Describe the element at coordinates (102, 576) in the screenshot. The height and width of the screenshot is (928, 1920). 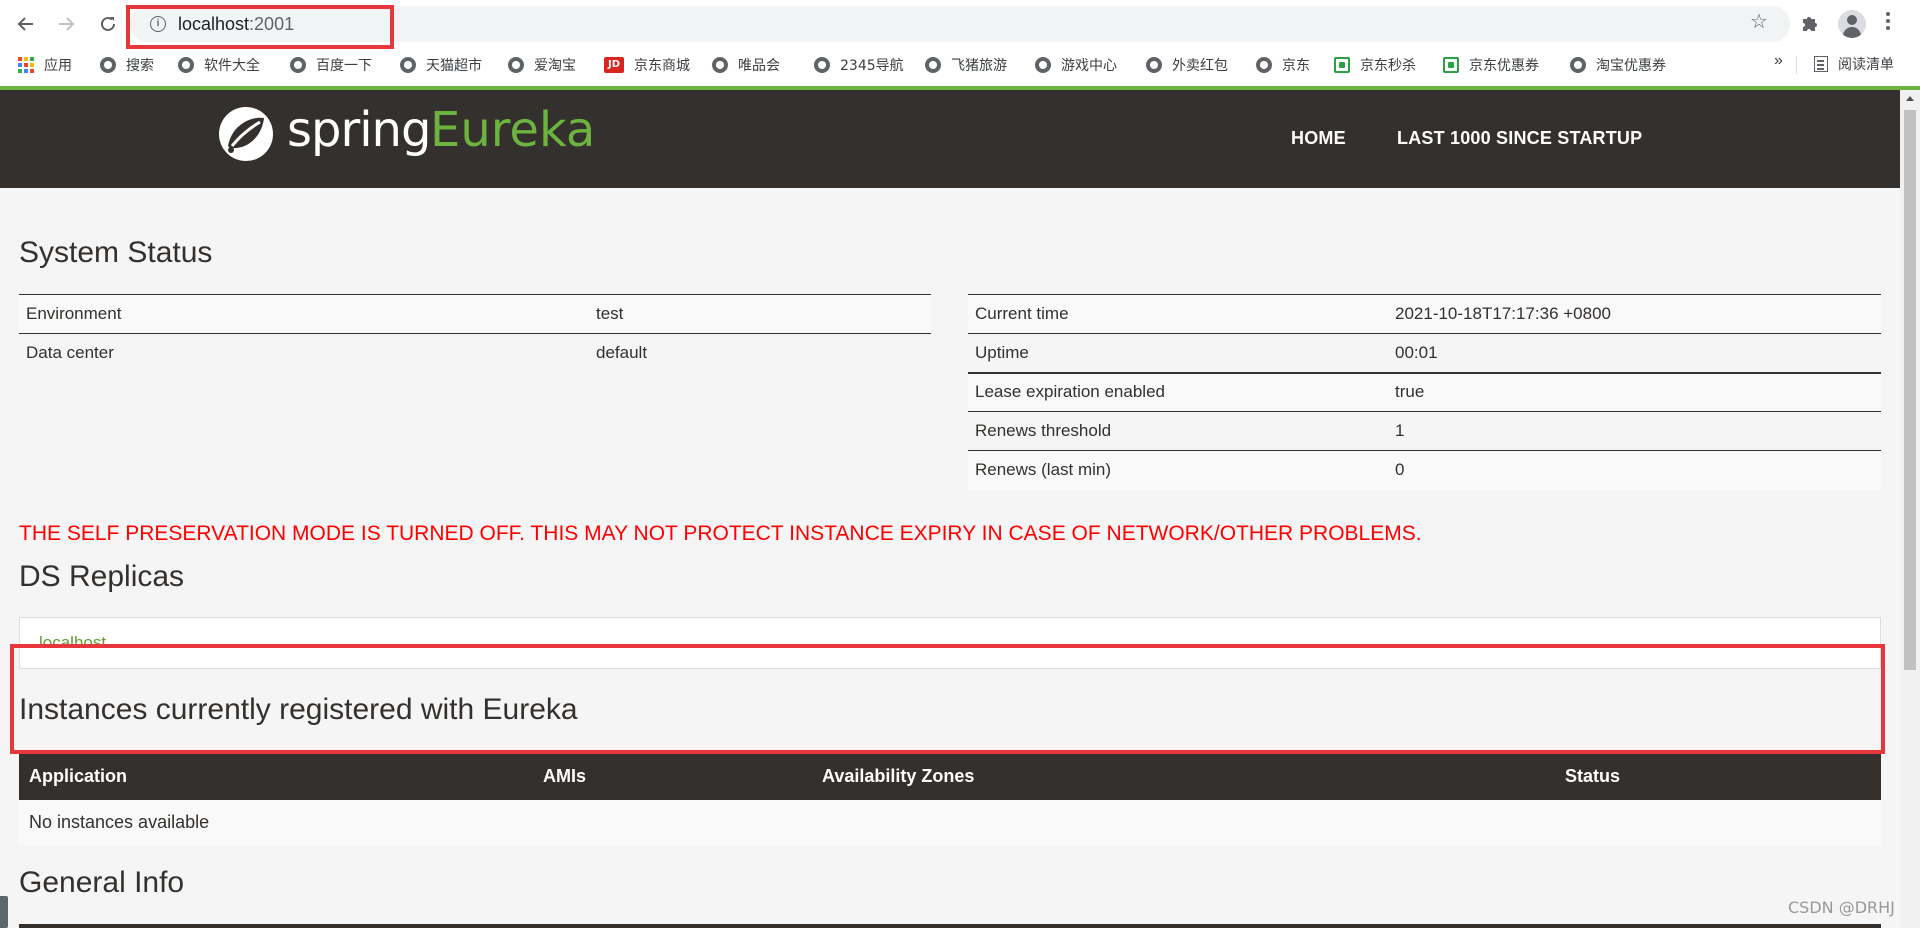
I see `ds-replicas-title: DS Replicas` at that location.